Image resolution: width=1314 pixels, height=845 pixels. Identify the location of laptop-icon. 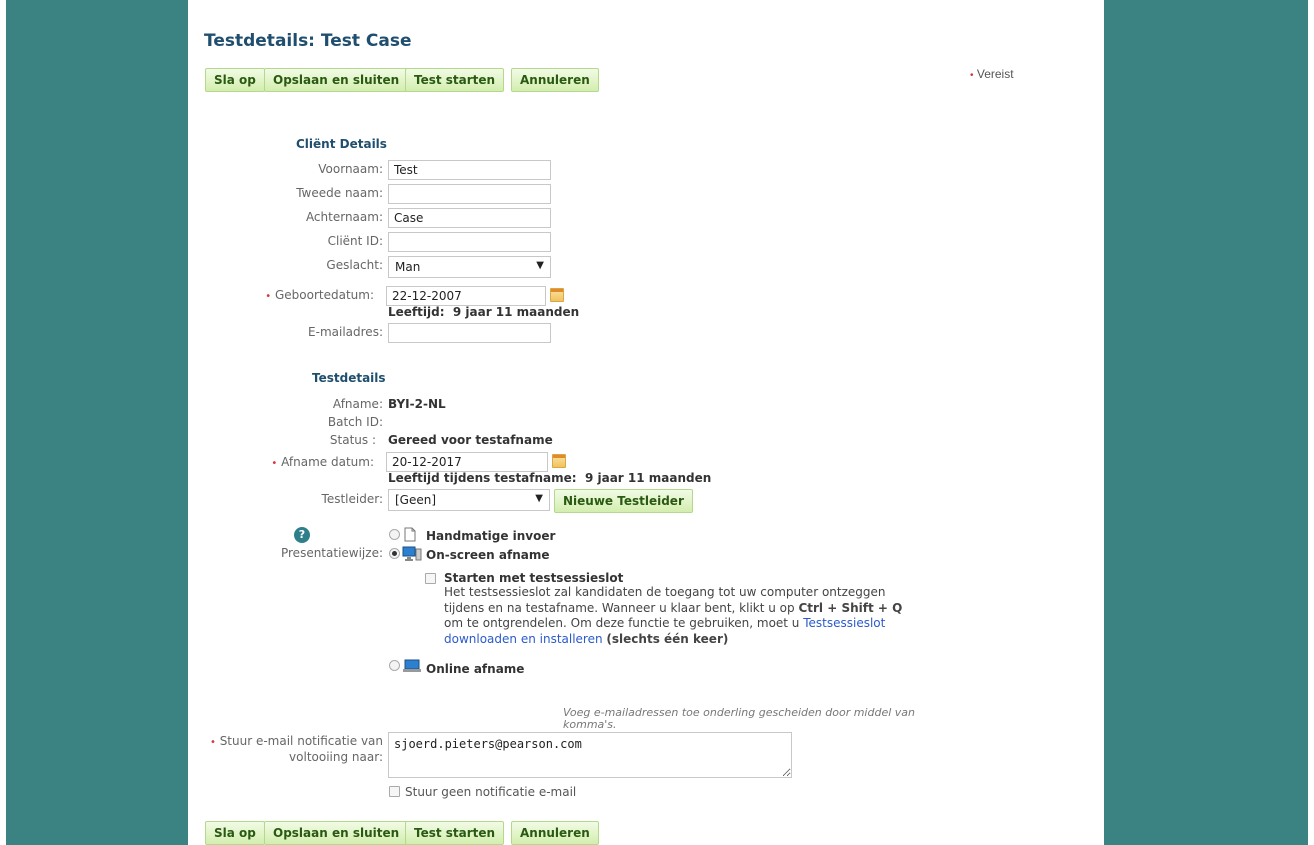
(412, 665).